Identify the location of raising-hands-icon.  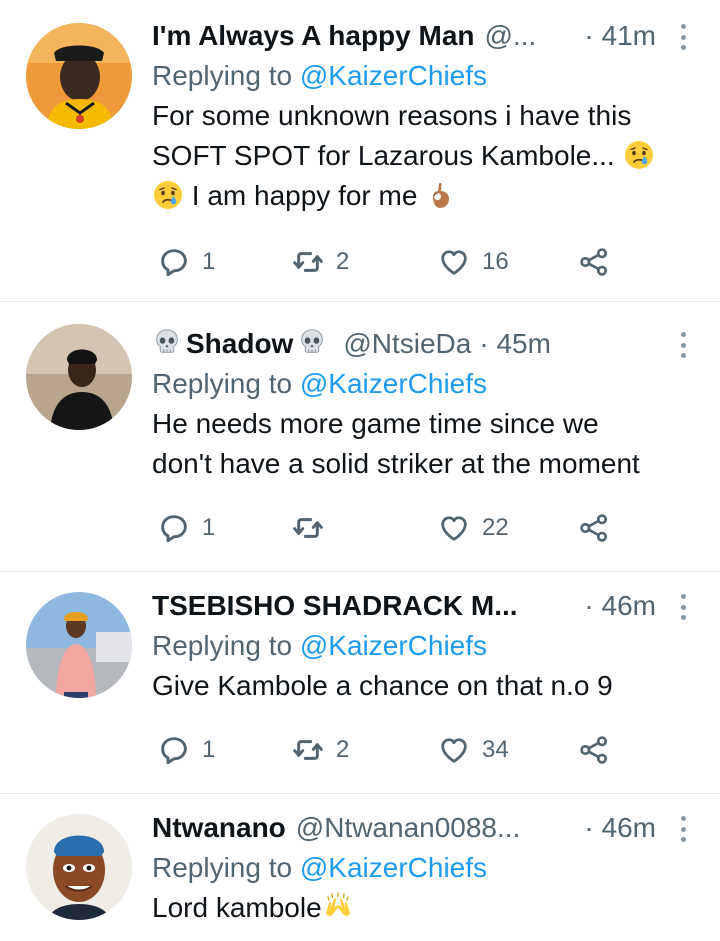
(338, 907).